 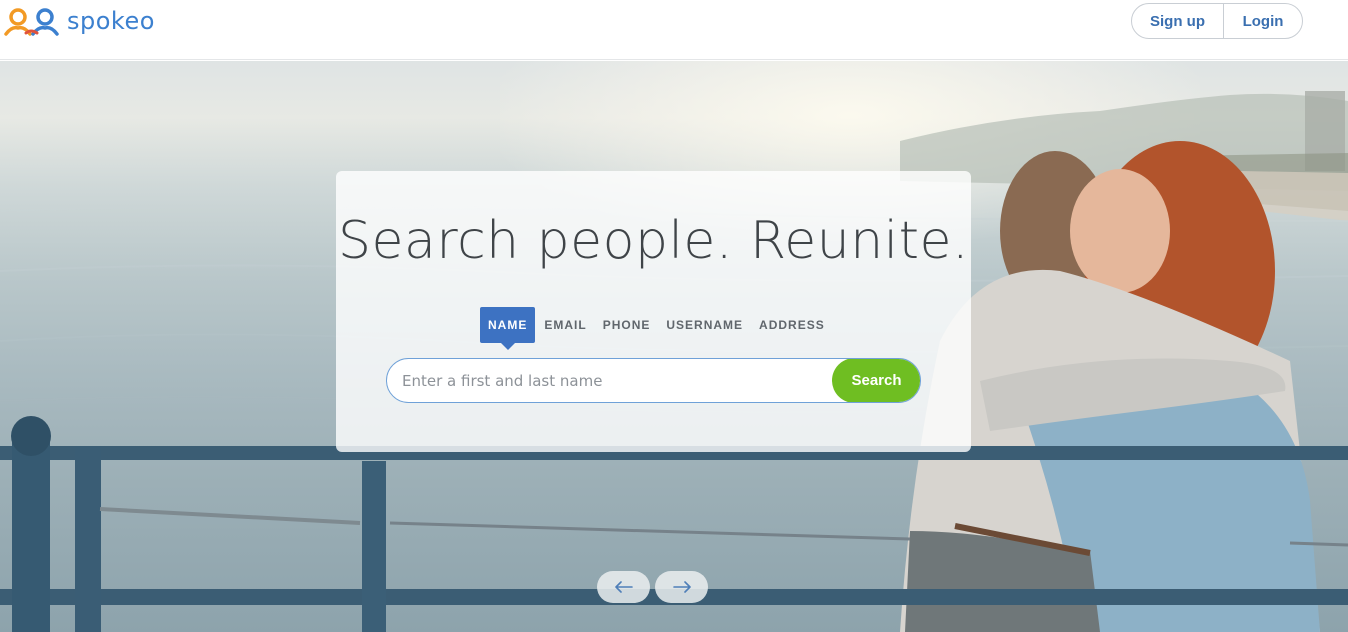 What do you see at coordinates (704, 325) in the screenshot?
I see `tab-username: USERNAME` at bounding box center [704, 325].